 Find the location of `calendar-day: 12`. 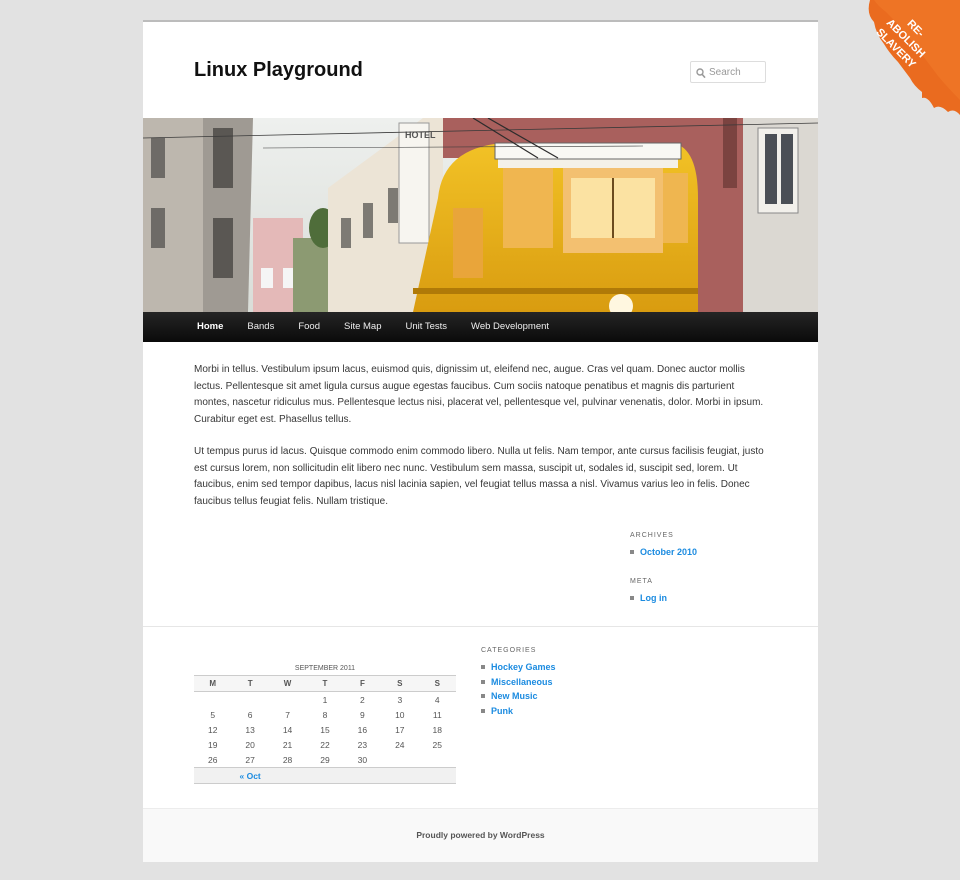

calendar-day: 12 is located at coordinates (212, 729).